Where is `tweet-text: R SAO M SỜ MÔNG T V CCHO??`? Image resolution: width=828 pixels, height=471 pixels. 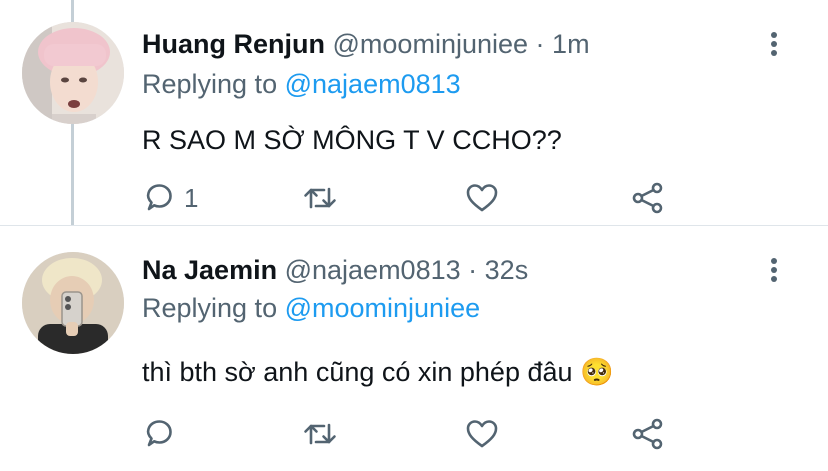 tweet-text: R SAO M SỜ MÔNG T V CCHO?? is located at coordinates (352, 140).